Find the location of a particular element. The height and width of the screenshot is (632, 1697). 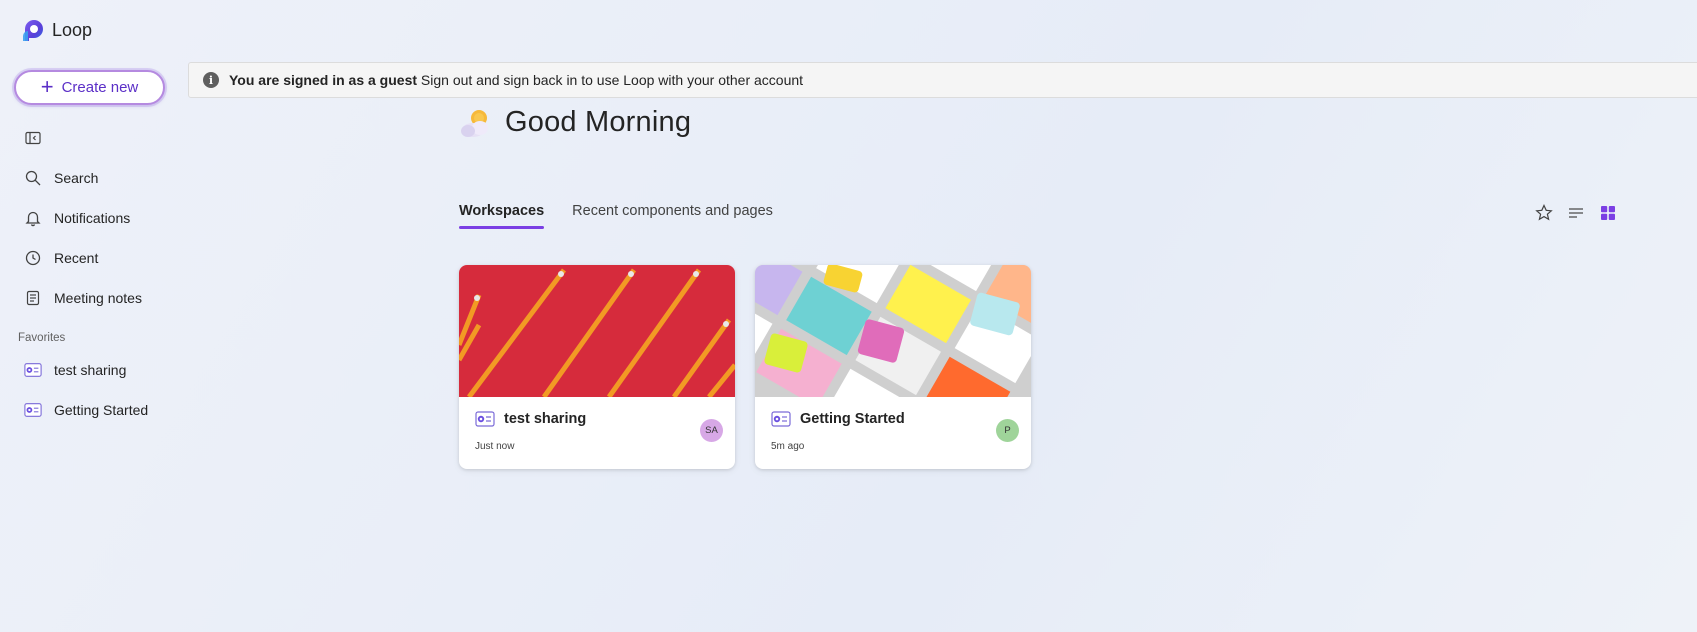

sidebar-item-meeting-notes: Meeting notes is located at coordinates (83, 298).